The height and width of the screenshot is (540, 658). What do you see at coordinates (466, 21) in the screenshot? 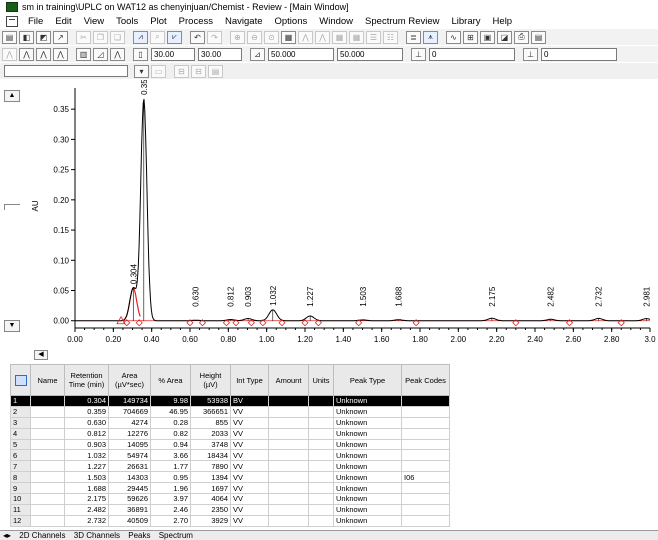
I see `menu-library: Library` at bounding box center [466, 21].